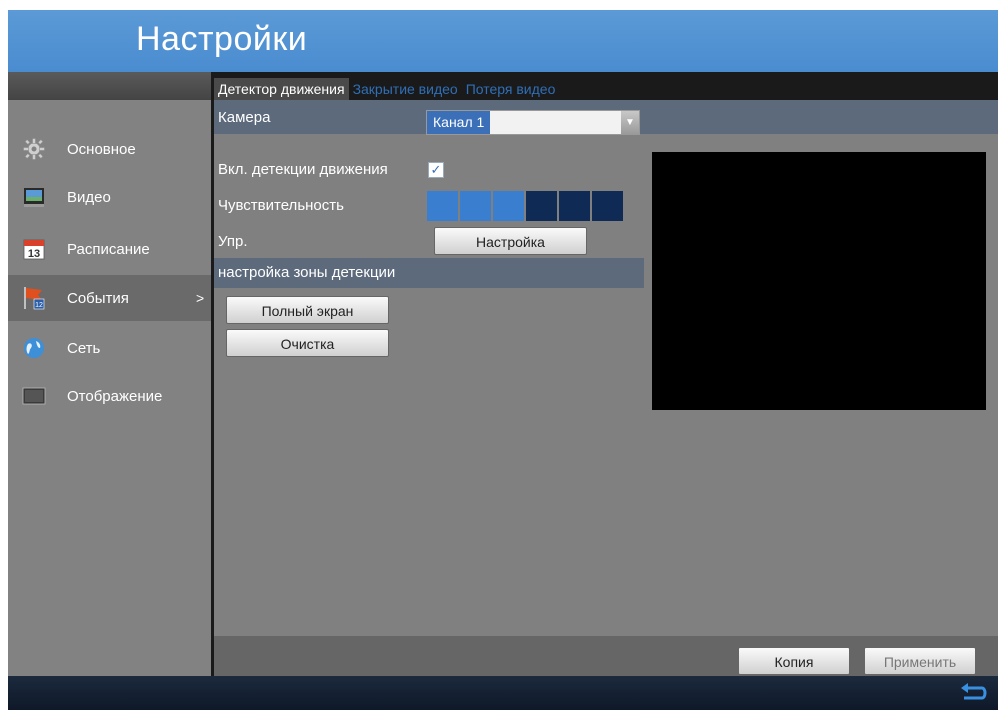 The height and width of the screenshot is (710, 1001). I want to click on sidebar-item-label: Расписание, so click(108, 249).